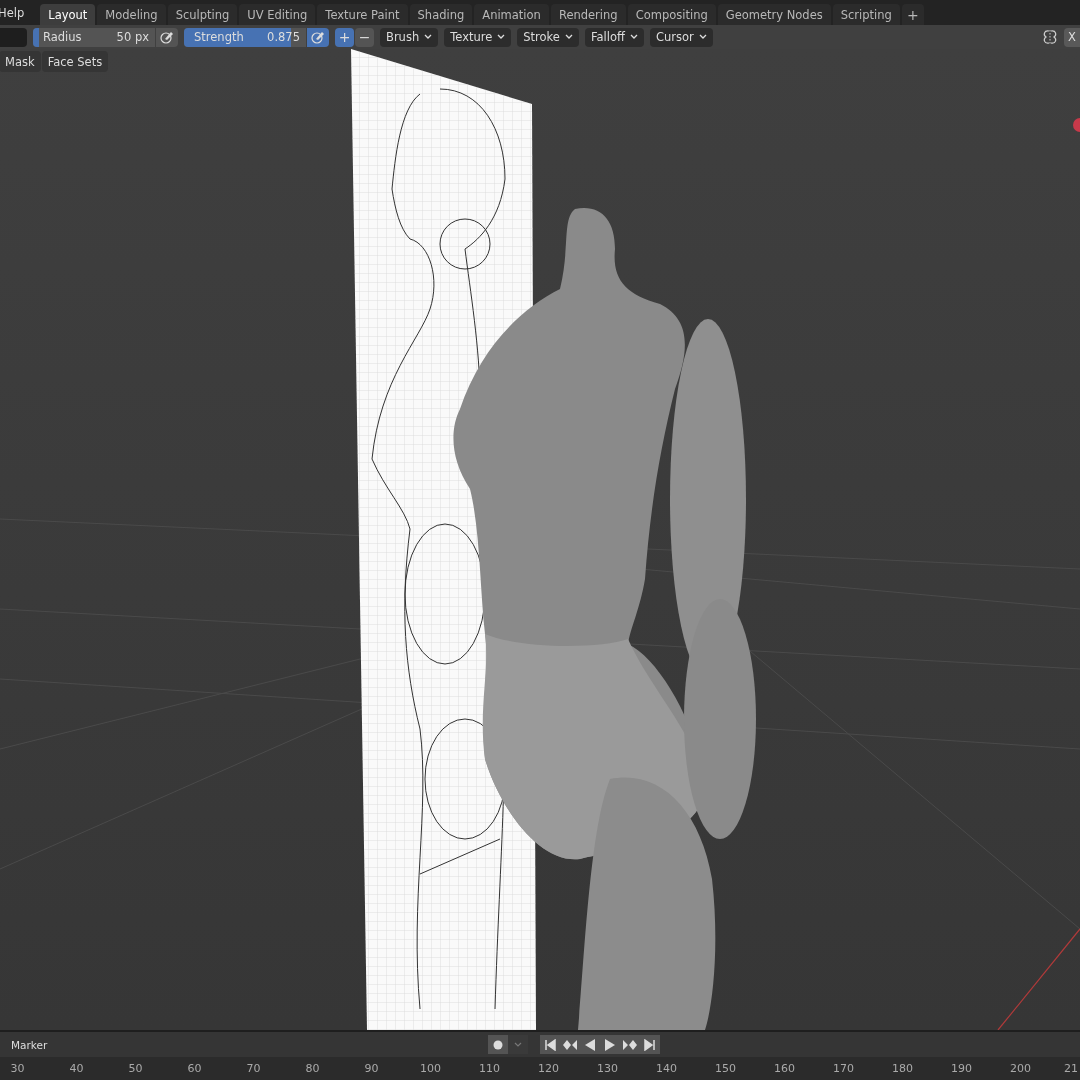  I want to click on direction-button: +, so click(344, 37).